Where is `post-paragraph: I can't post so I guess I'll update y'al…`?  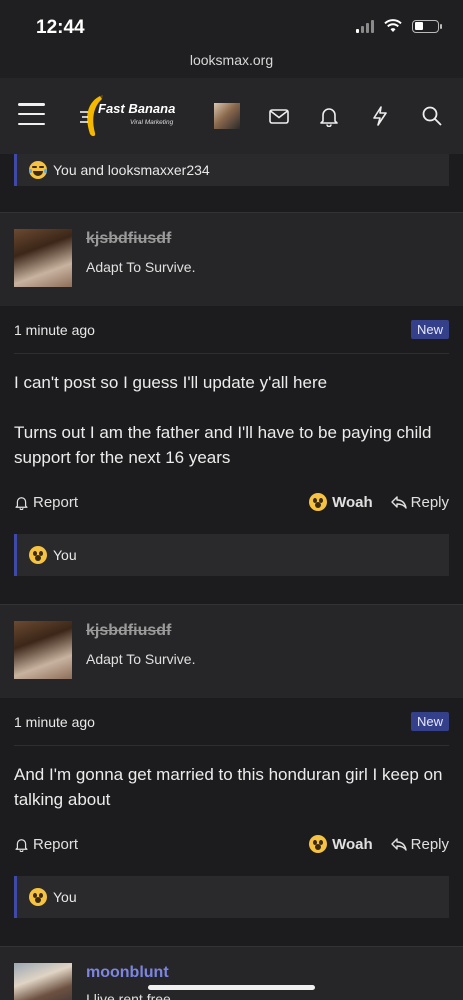 post-paragraph: I can't post so I guess I'll update y'al… is located at coordinates (171, 382).